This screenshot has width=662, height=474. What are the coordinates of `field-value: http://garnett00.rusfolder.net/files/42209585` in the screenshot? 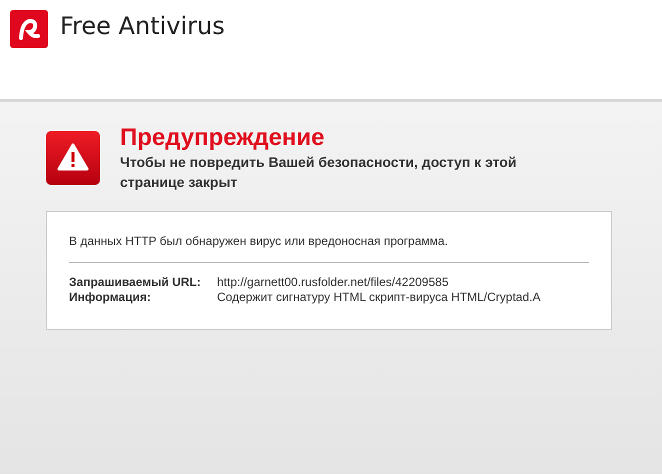 It's located at (333, 282).